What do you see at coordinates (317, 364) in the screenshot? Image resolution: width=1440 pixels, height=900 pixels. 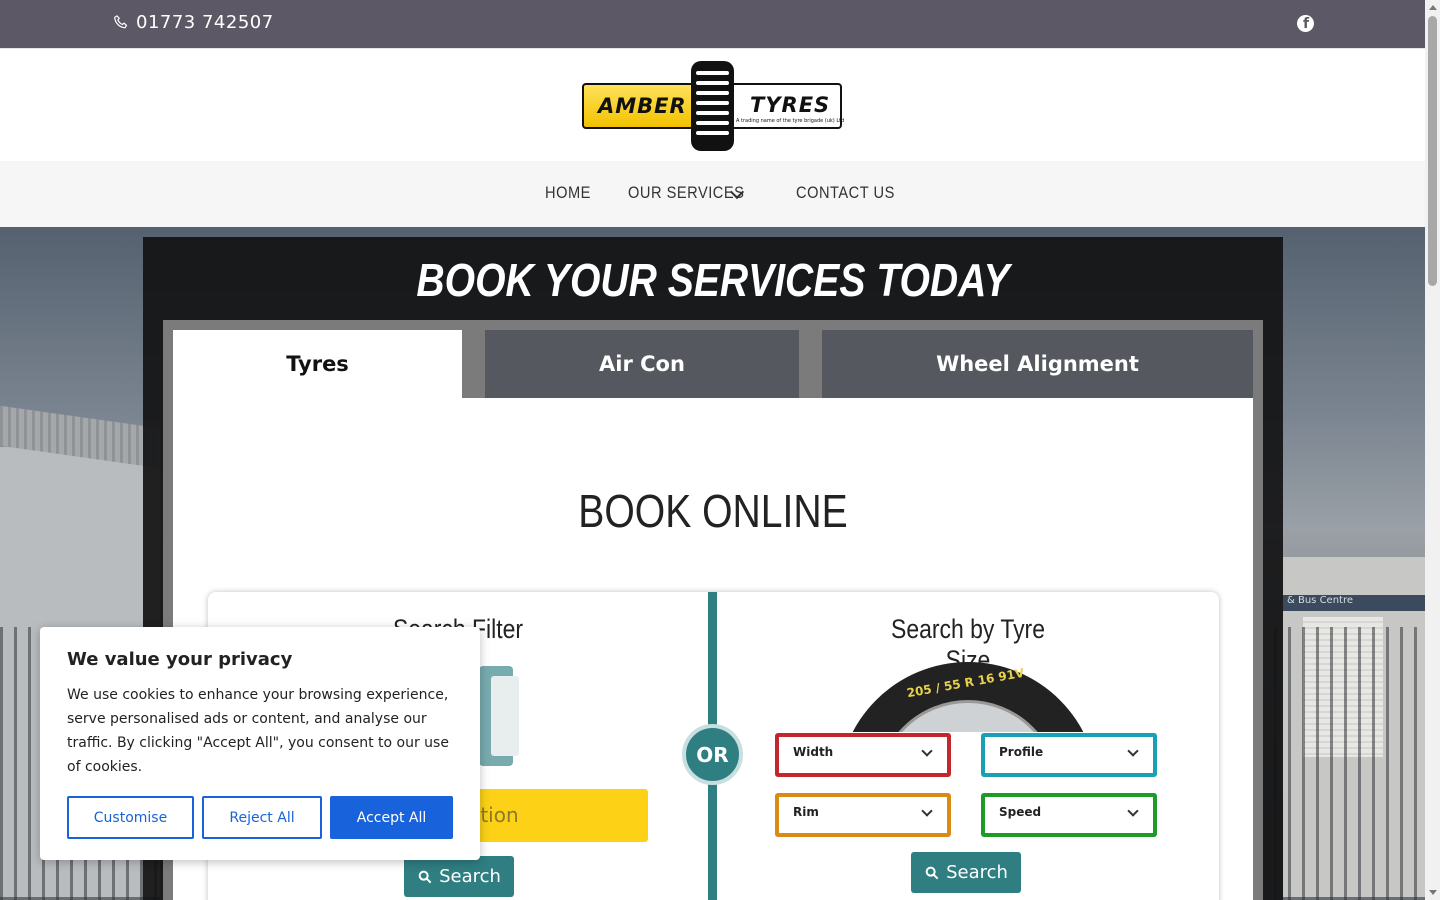 I see `tab-tyres: Tyres` at bounding box center [317, 364].